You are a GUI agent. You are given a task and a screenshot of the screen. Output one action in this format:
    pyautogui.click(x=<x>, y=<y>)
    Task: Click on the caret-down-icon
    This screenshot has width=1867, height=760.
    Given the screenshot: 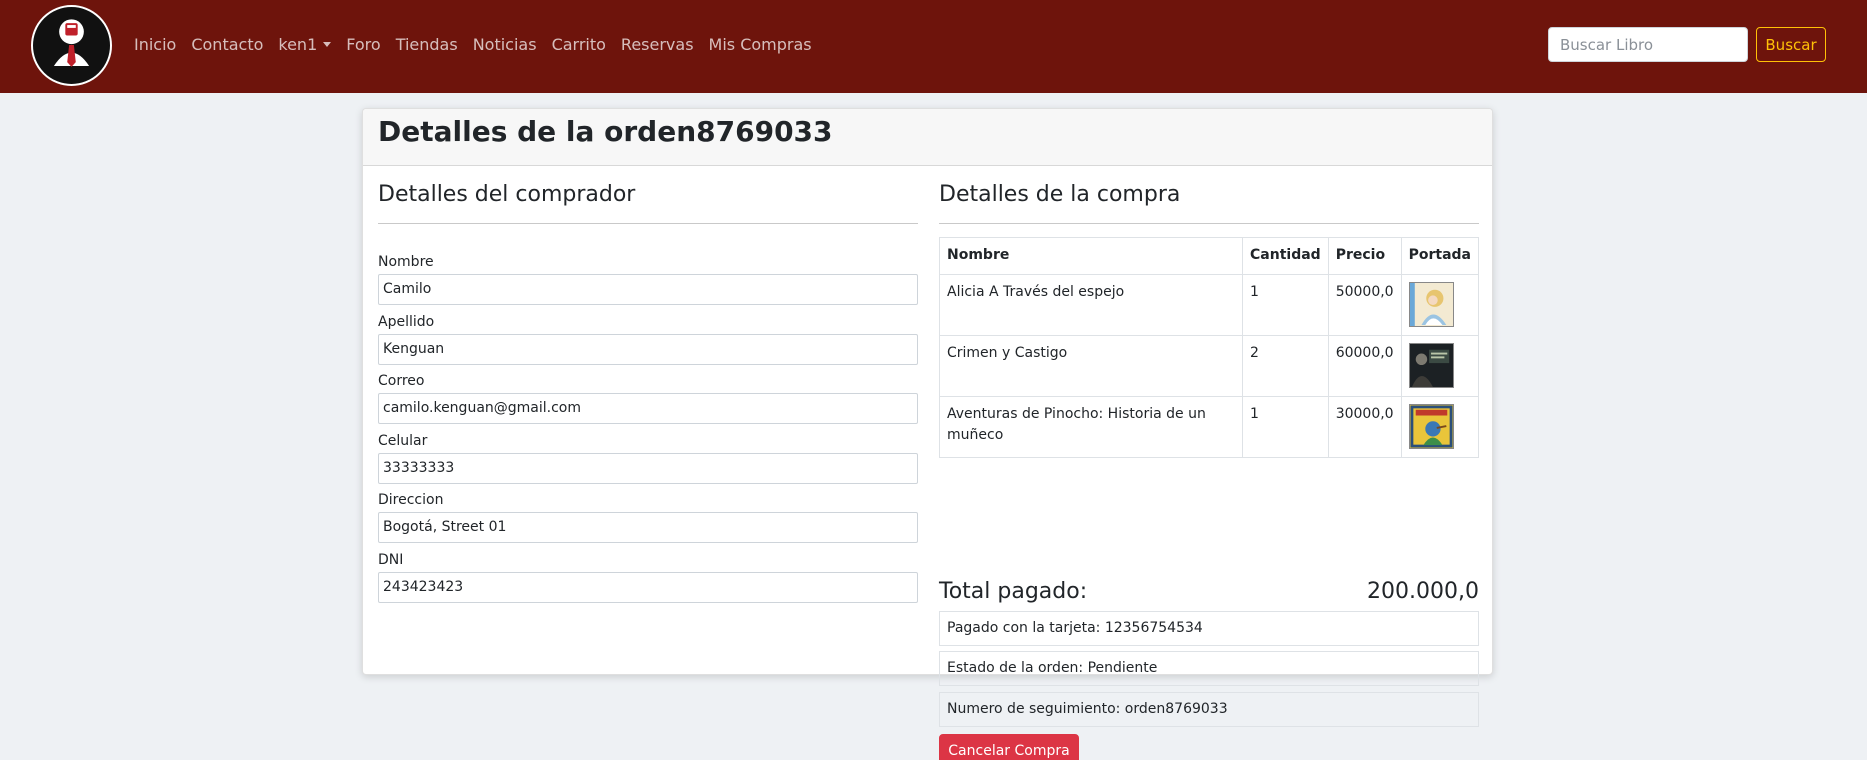 What is the action you would take?
    pyautogui.click(x=327, y=44)
    